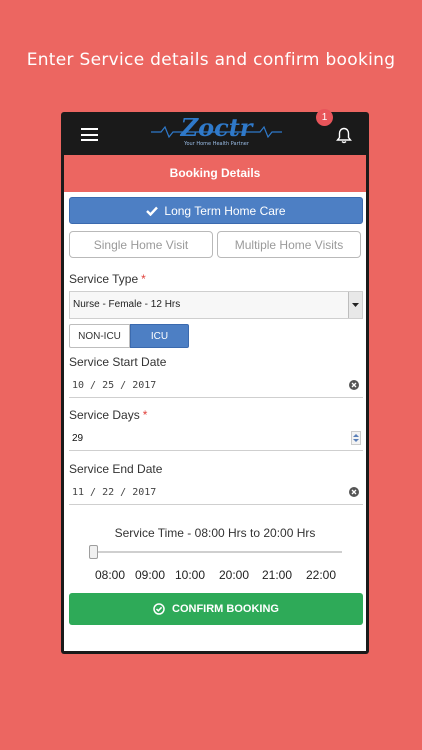 This screenshot has height=750, width=422. What do you see at coordinates (215, 173) in the screenshot?
I see `section-title: Booking Details` at bounding box center [215, 173].